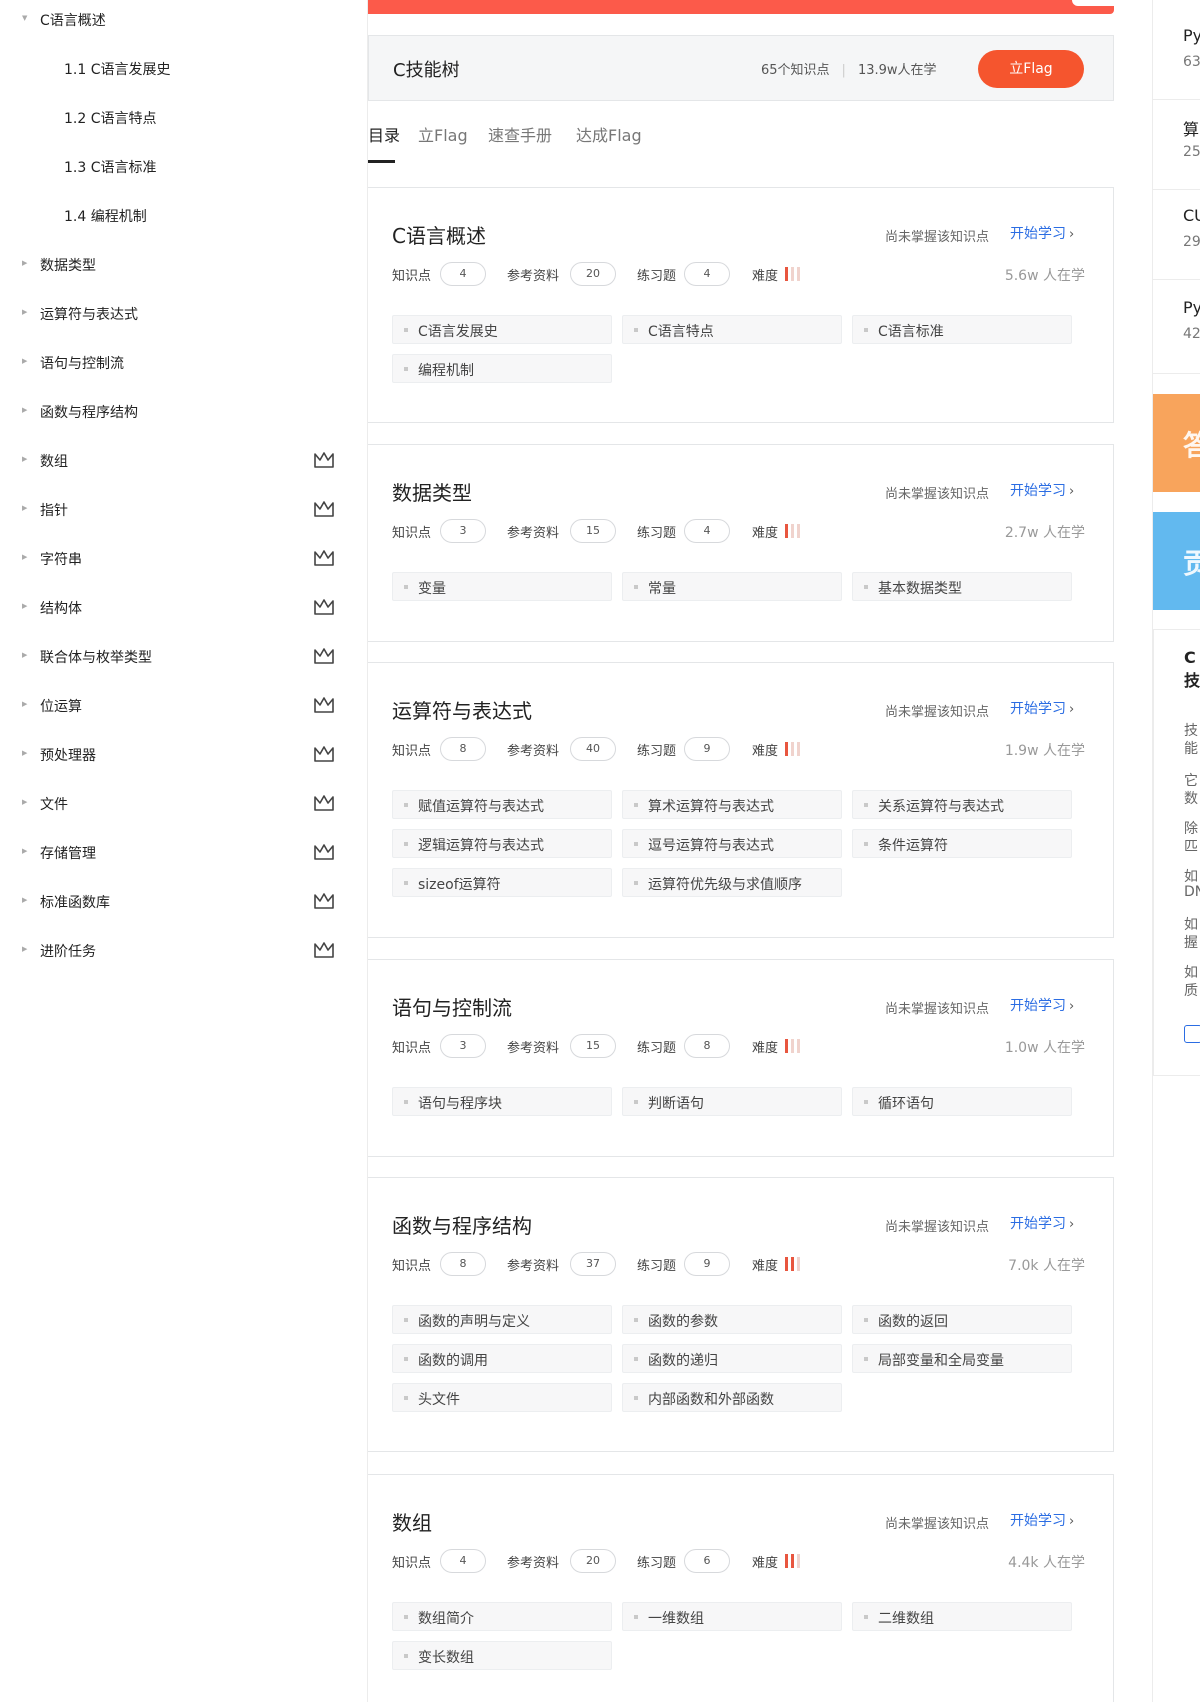 Image resolution: width=1200 pixels, height=1702 pixels. Describe the element at coordinates (183, 657) in the screenshot. I see `sidebar-item: ▶ 联合体与枚举类型` at that location.